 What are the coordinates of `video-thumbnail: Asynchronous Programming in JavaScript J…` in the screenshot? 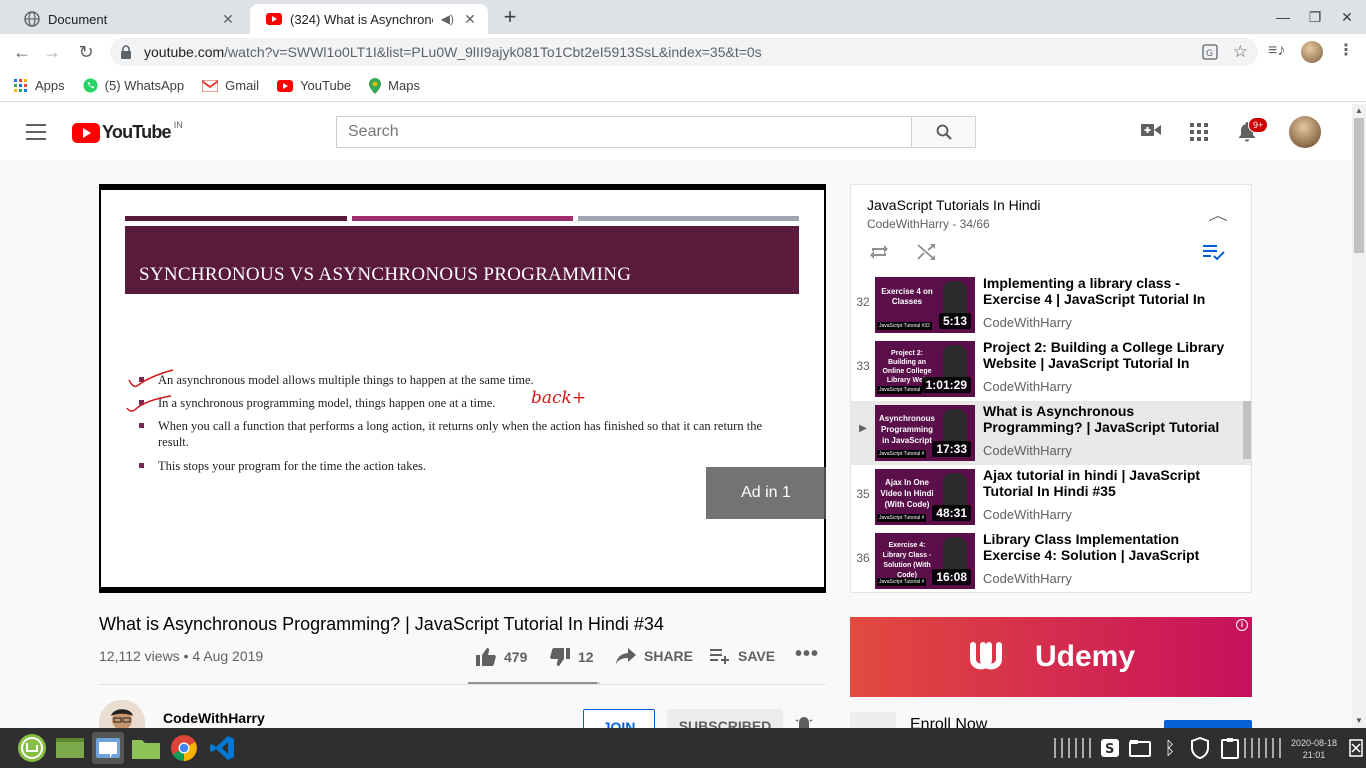 It's located at (925, 433).